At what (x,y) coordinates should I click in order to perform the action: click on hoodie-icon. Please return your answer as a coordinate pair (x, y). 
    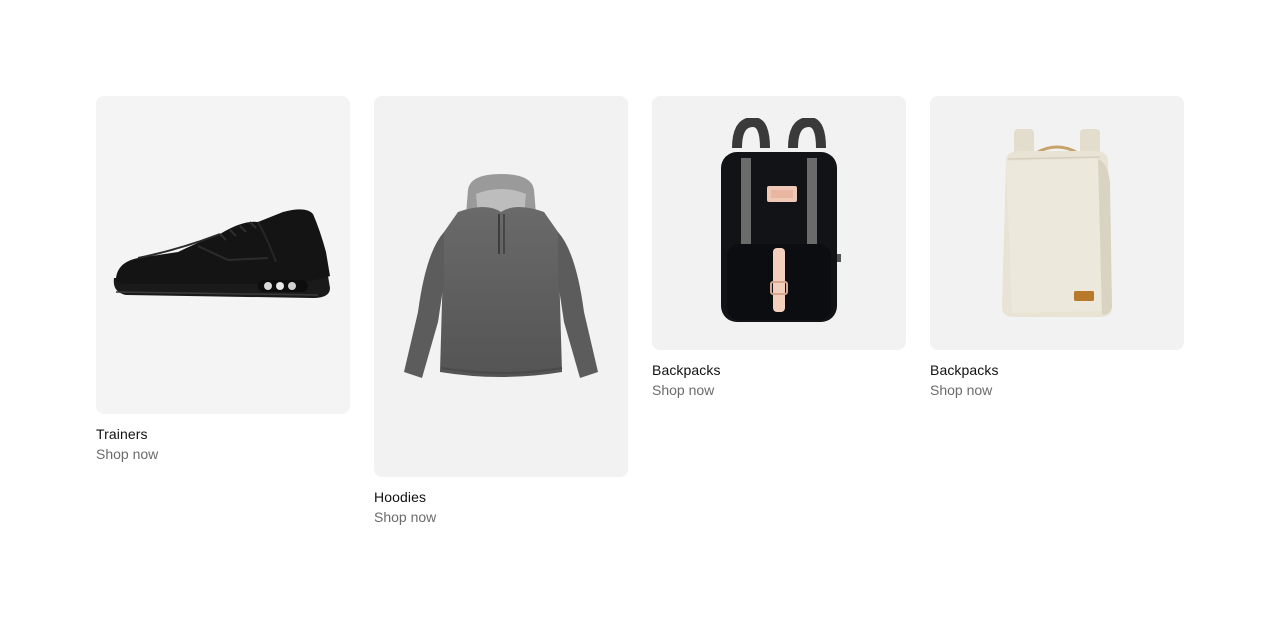
    Looking at the image, I should click on (501, 275).